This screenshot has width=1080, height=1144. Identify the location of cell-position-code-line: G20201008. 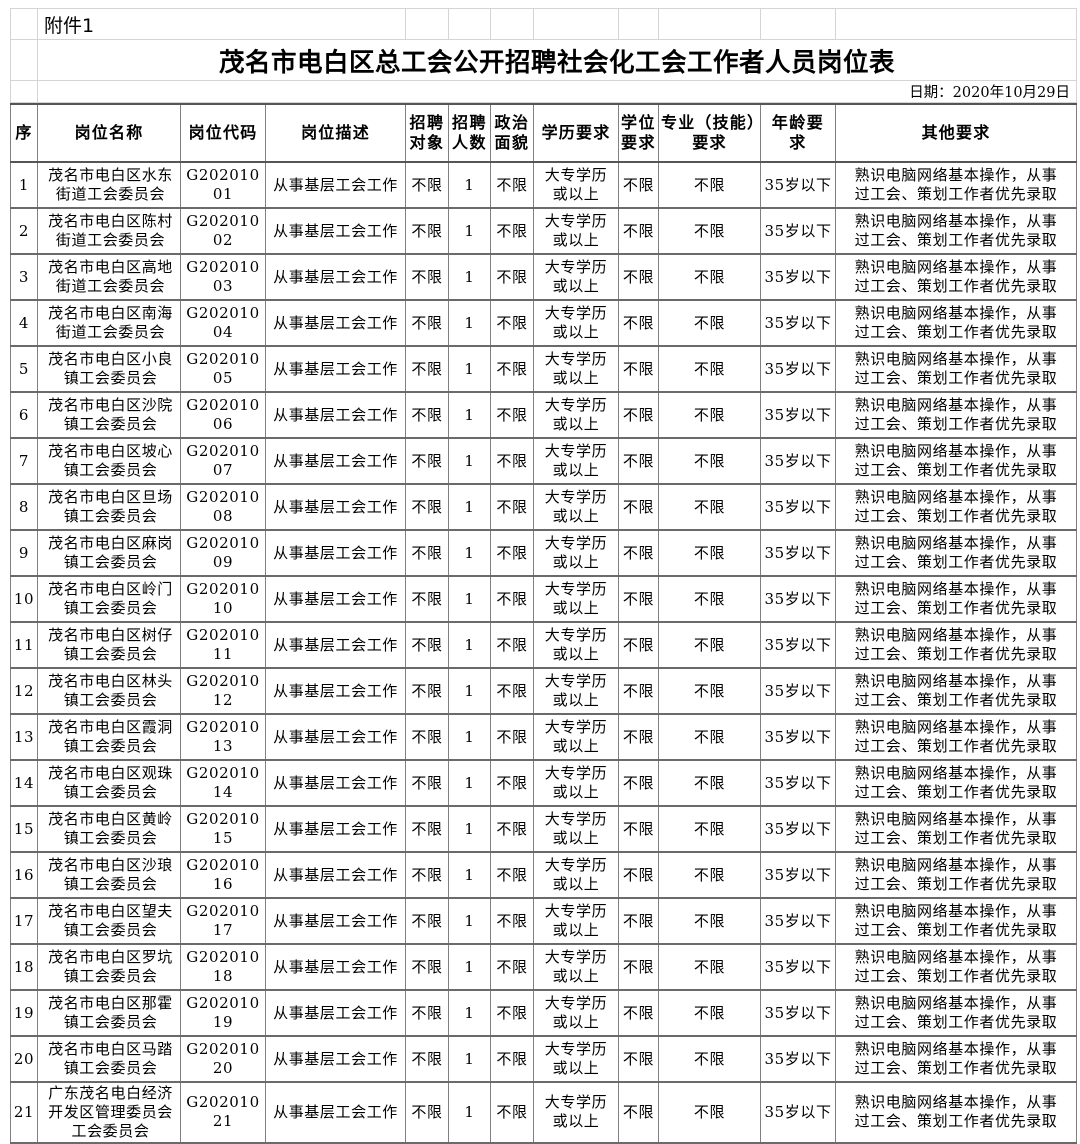
(223, 506).